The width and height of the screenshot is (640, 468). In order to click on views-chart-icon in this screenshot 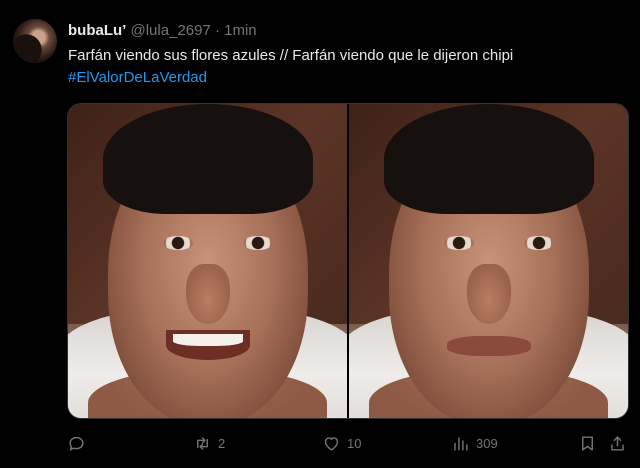, I will do `click(461, 443)`.